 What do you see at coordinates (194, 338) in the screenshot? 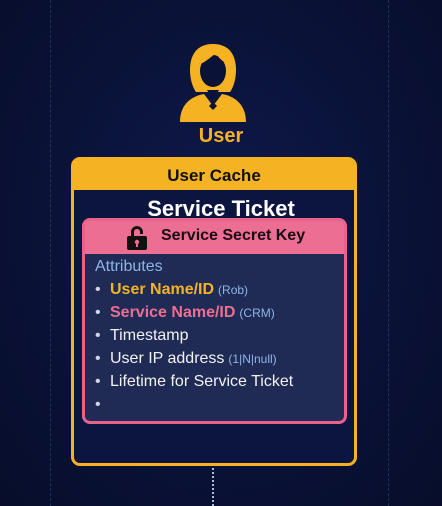
I see `attribute-timestamp: • Timestamp` at bounding box center [194, 338].